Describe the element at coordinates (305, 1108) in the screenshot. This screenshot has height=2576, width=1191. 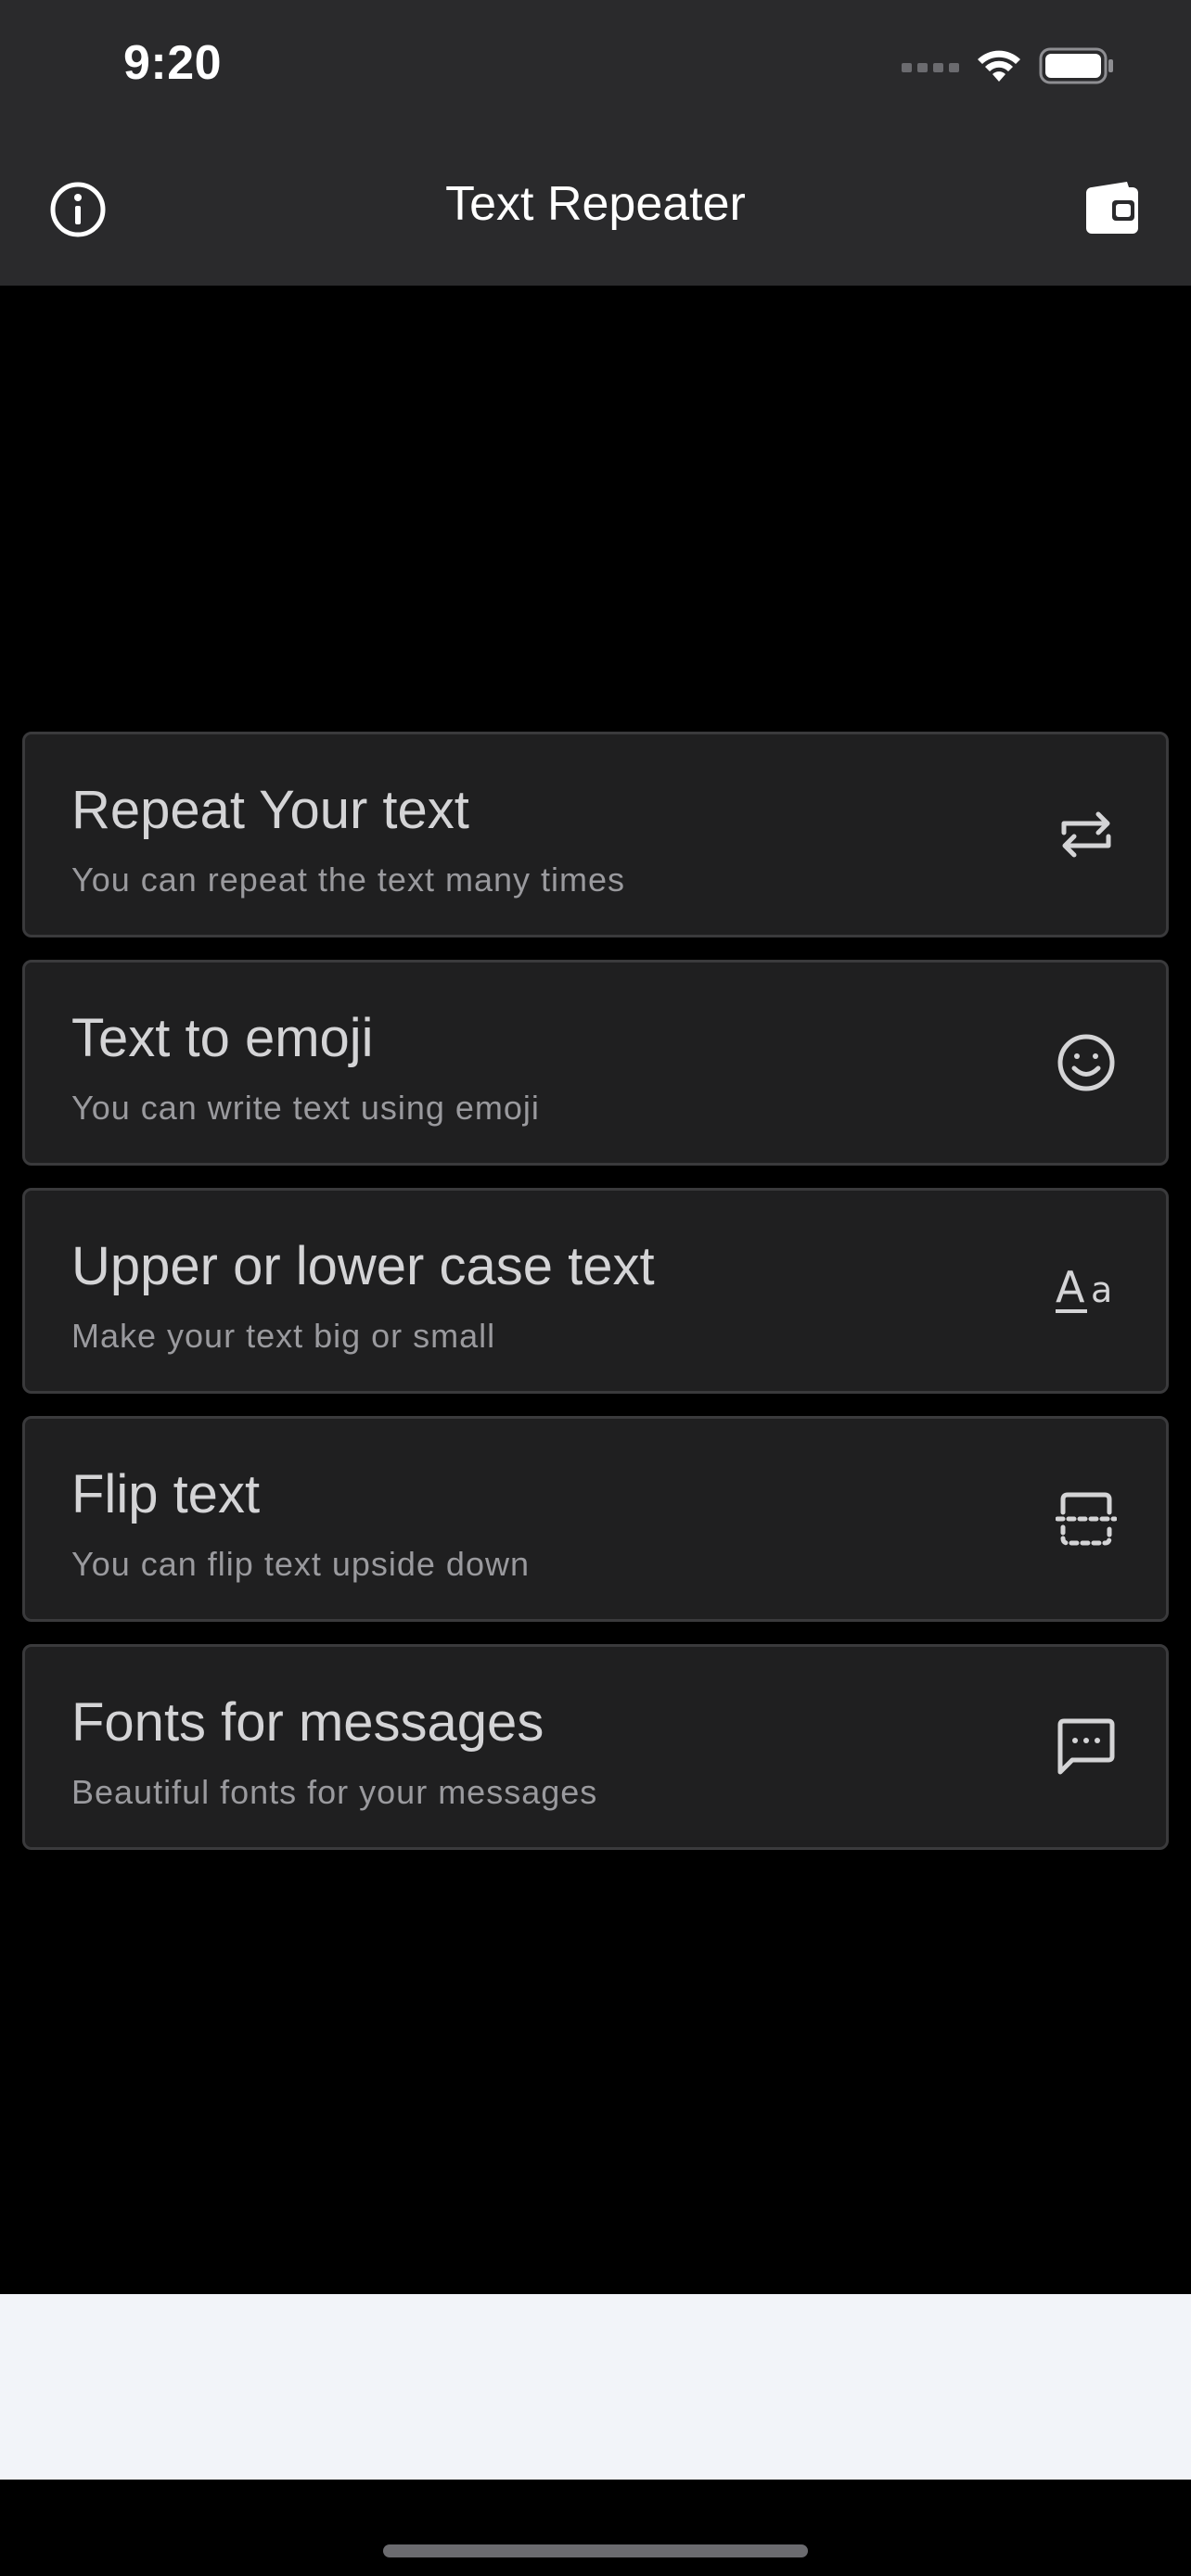
I see `card-subtitle: You can write text using emoji` at that location.